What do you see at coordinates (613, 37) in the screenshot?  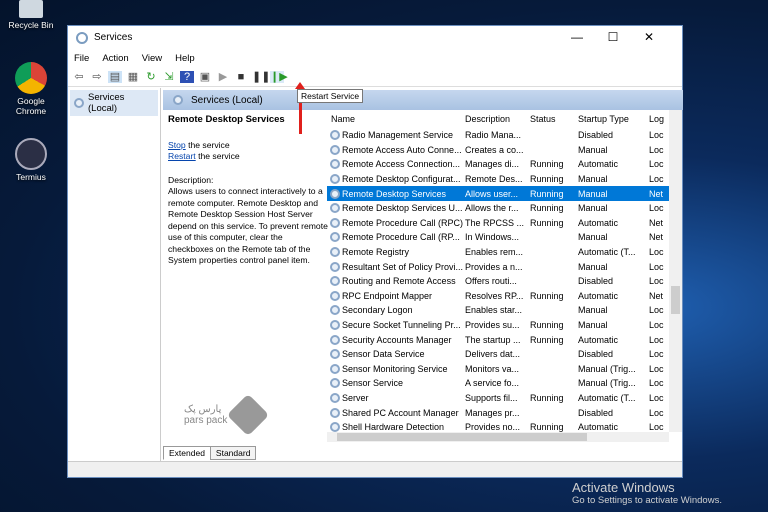 I see `maximize-button: ☐` at bounding box center [613, 37].